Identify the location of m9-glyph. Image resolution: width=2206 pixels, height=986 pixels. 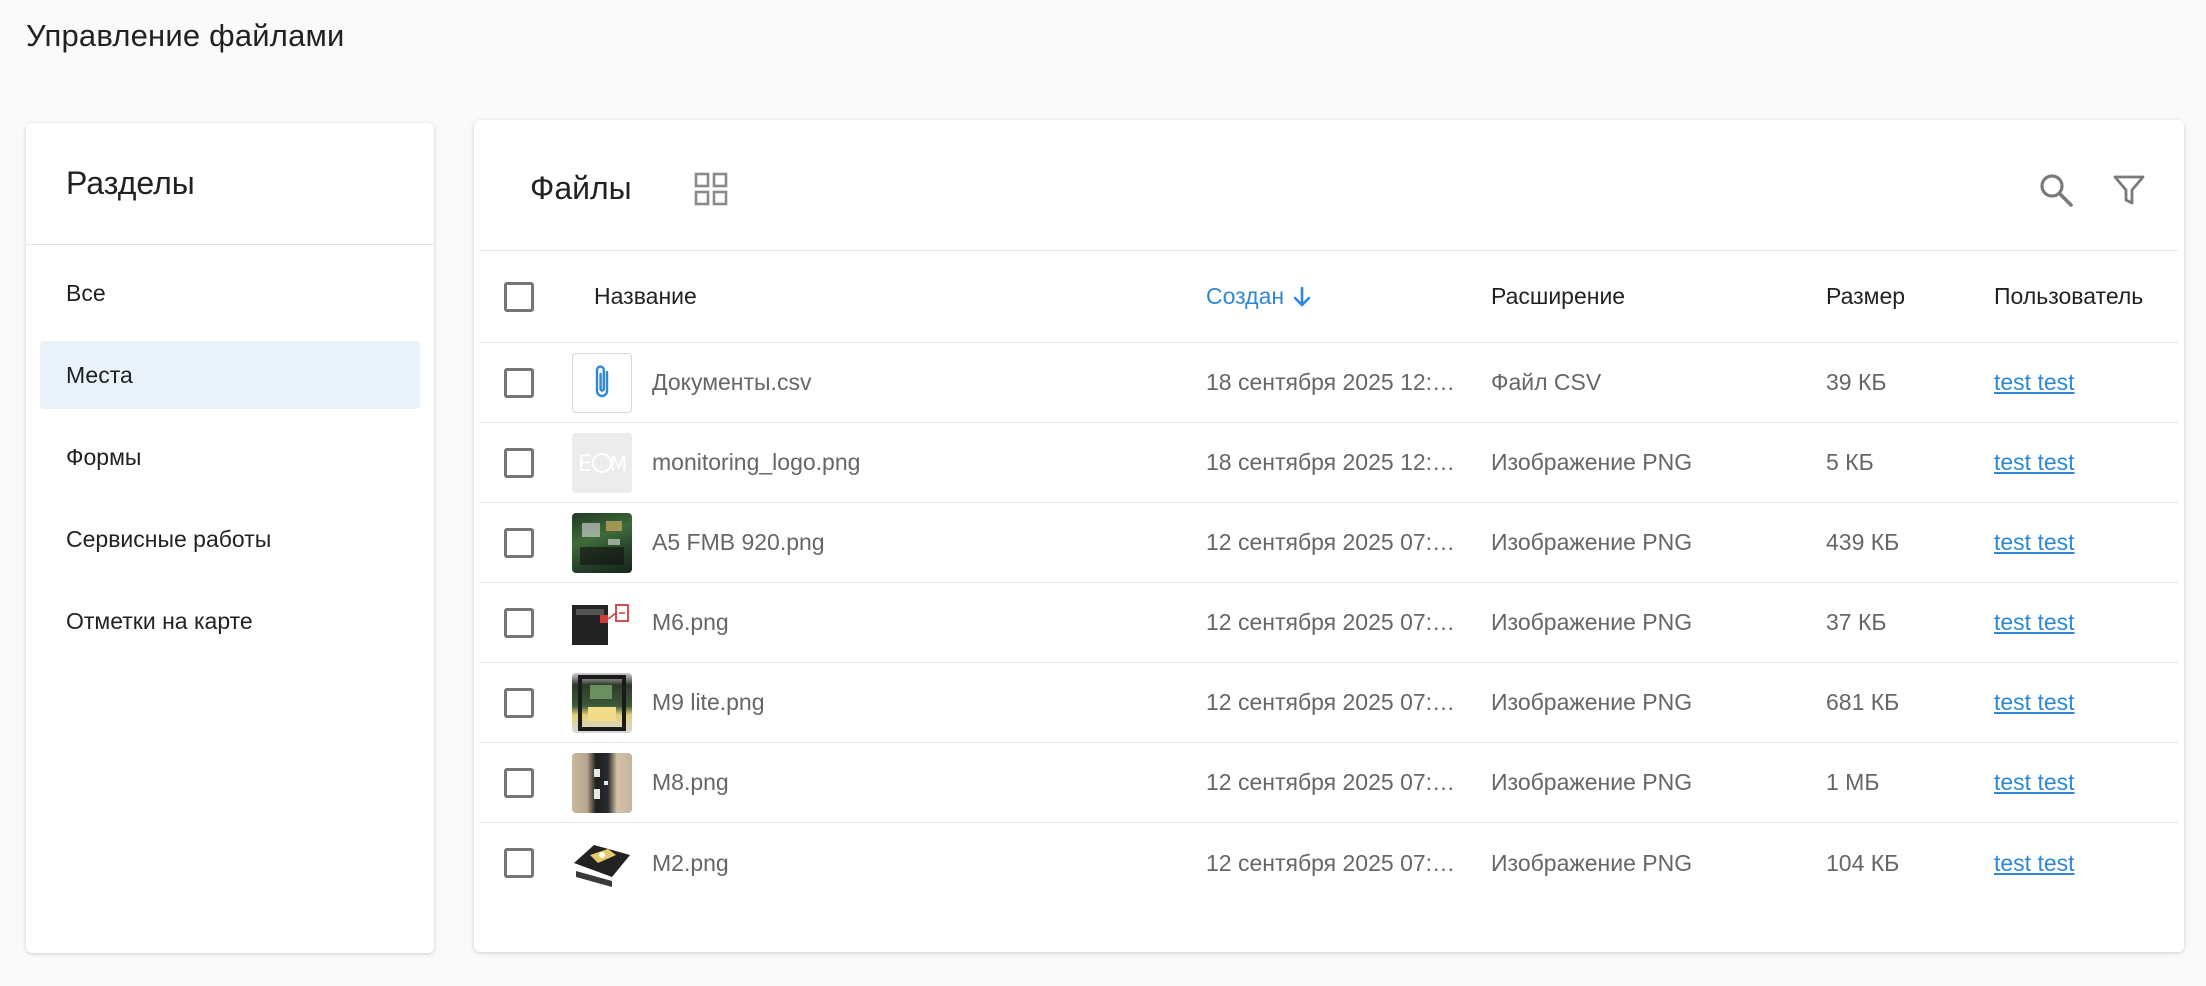
(602, 702).